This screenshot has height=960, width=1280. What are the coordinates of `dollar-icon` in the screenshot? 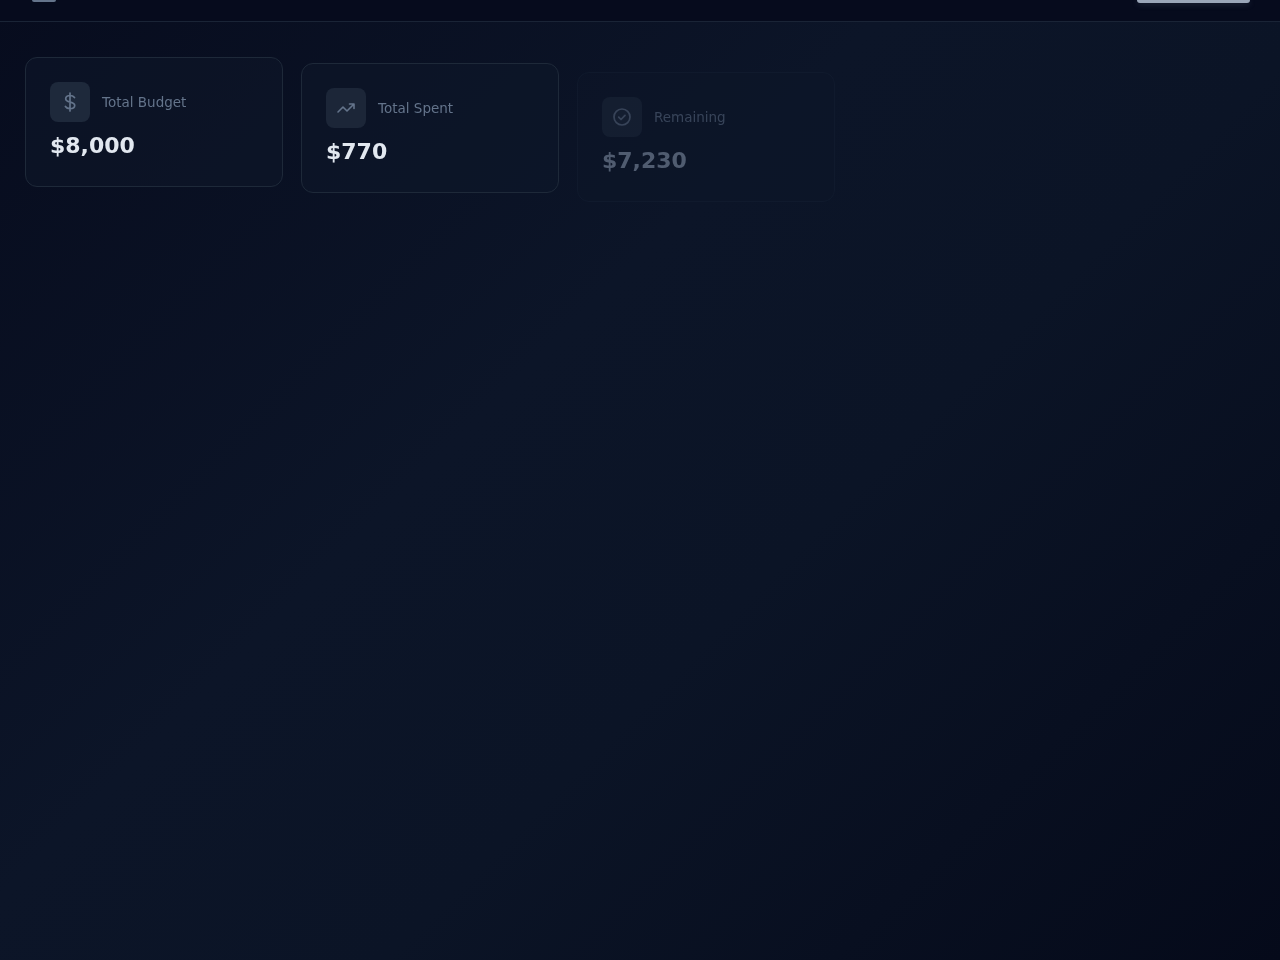 It's located at (70, 102).